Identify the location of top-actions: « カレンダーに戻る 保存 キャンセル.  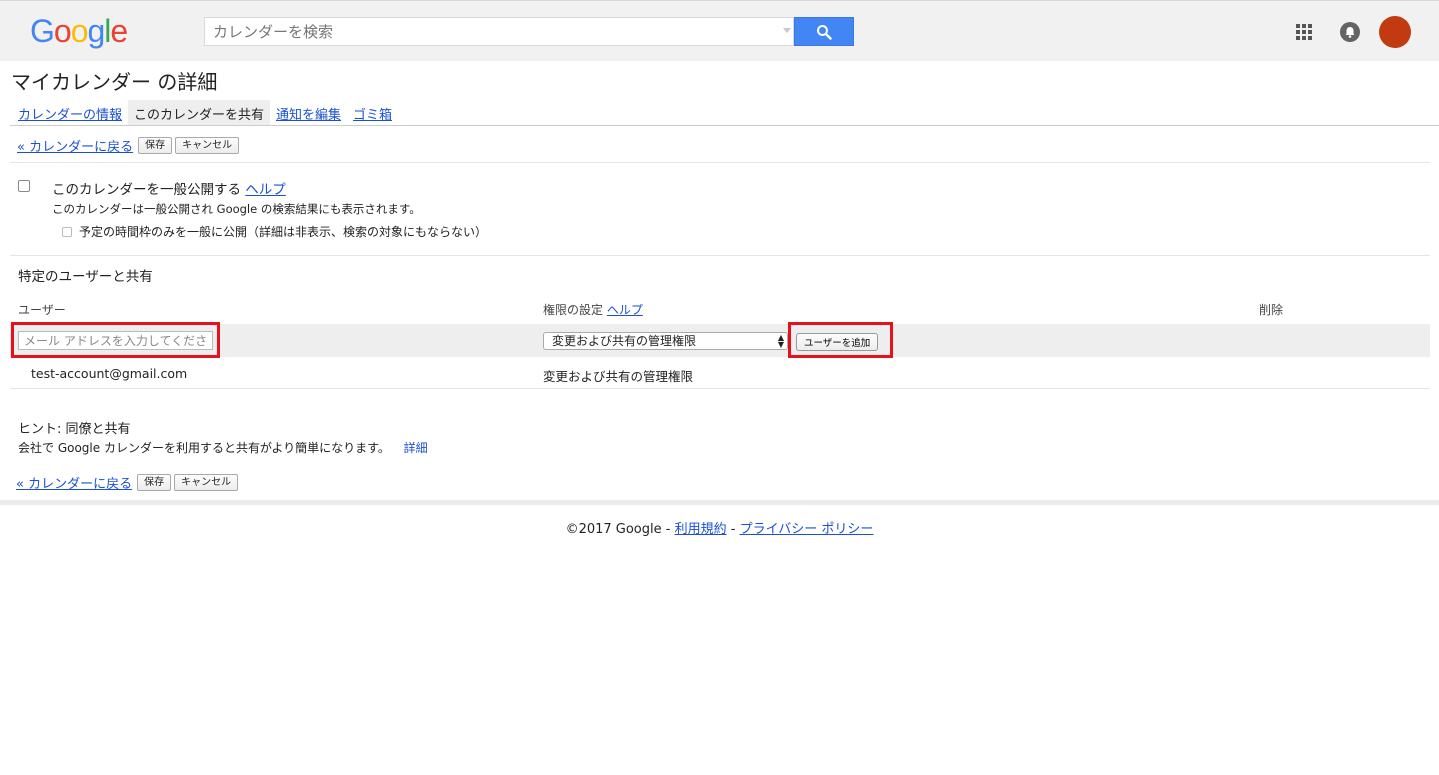
(129, 145).